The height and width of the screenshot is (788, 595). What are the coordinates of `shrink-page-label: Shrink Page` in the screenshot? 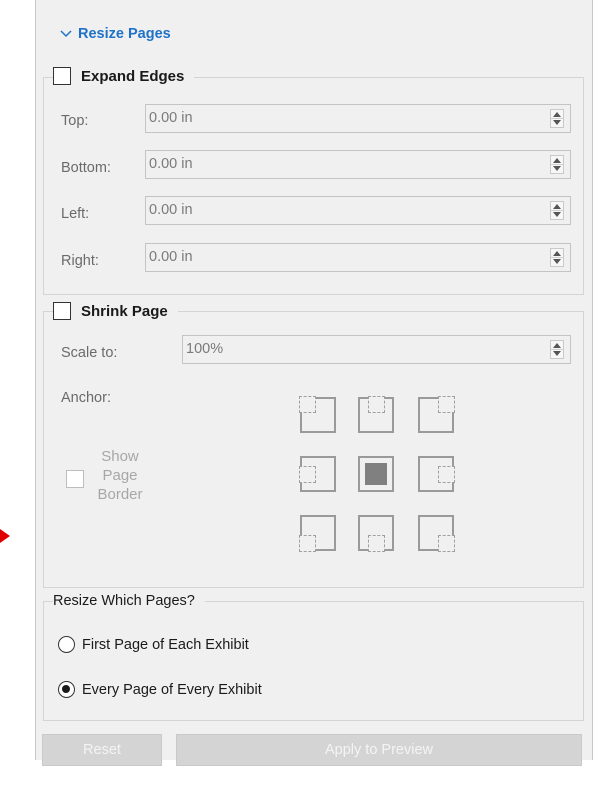 It's located at (124, 311).